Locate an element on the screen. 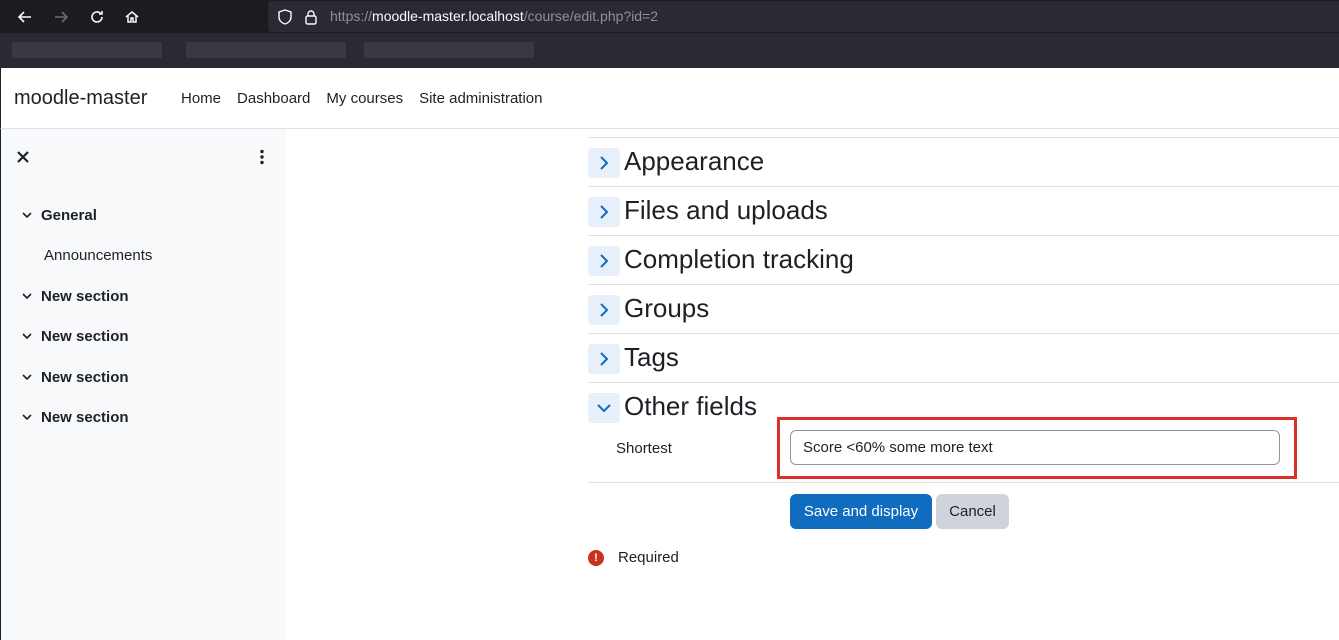 This screenshot has height=640, width=1339. sidebar-item-announcements: Announcements is located at coordinates (98, 255).